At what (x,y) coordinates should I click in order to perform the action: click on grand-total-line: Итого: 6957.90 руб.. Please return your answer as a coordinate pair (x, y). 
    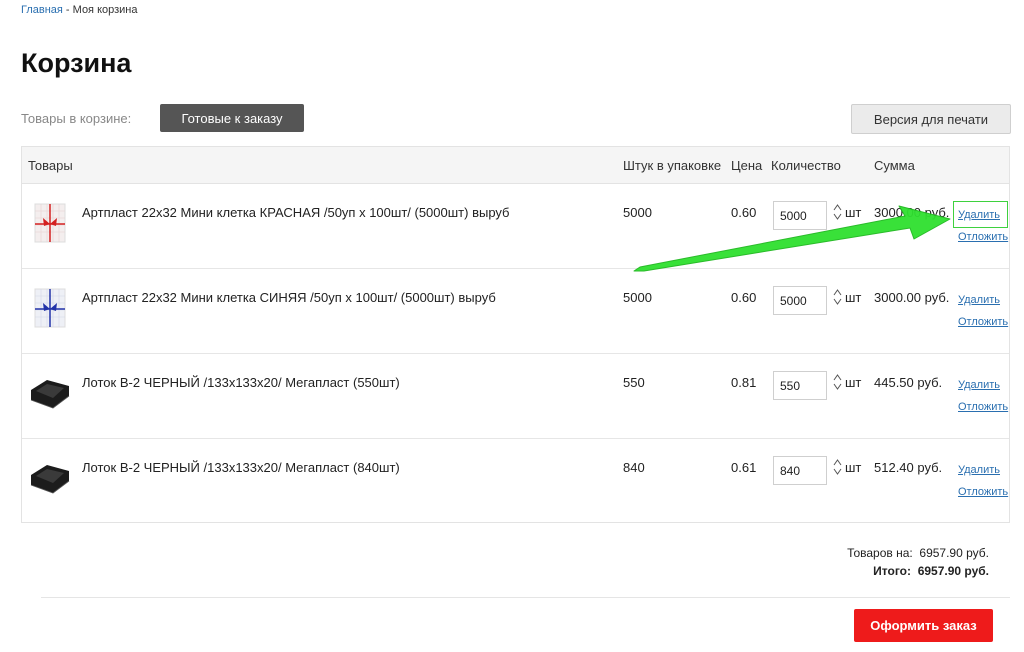
    Looking at the image, I should click on (918, 571).